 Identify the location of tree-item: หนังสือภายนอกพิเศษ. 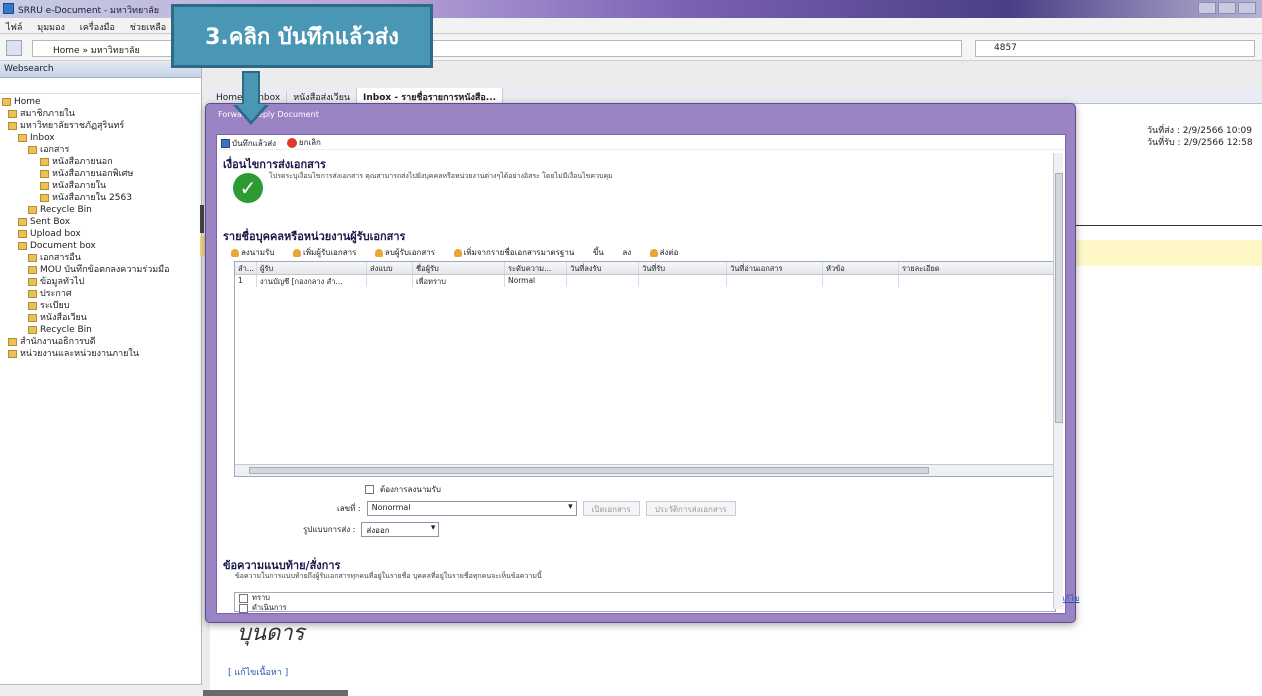
(100, 174).